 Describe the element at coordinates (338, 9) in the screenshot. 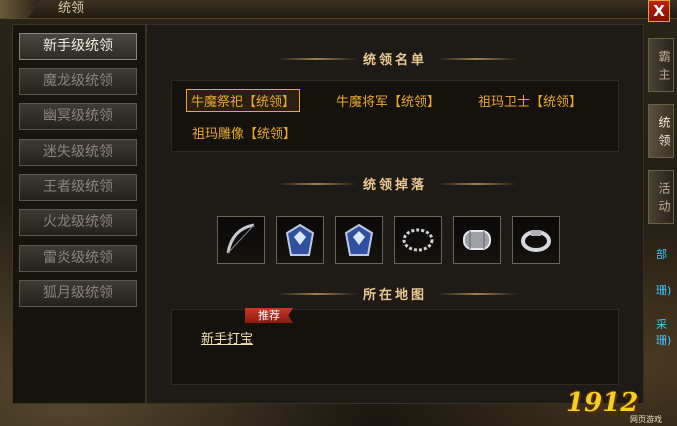

I see `title-bar: 统领` at that location.